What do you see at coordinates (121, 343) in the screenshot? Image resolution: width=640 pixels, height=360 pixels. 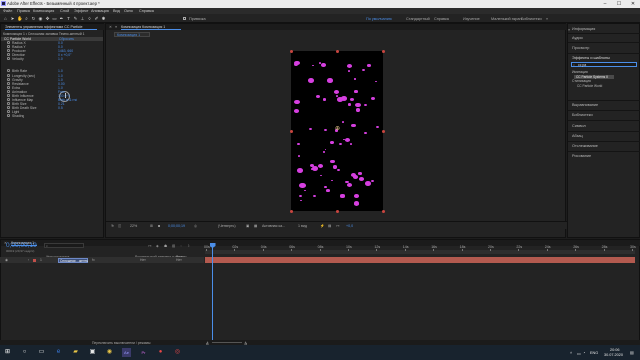 I see `toggle-switches-modes: Переключить выключатели / режимы` at bounding box center [121, 343].